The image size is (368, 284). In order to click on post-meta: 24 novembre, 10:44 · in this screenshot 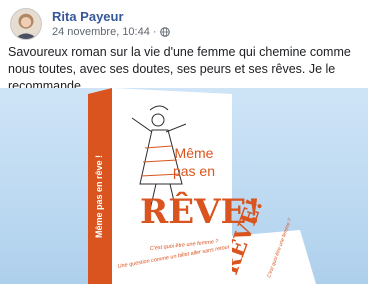, I will do `click(111, 32)`.